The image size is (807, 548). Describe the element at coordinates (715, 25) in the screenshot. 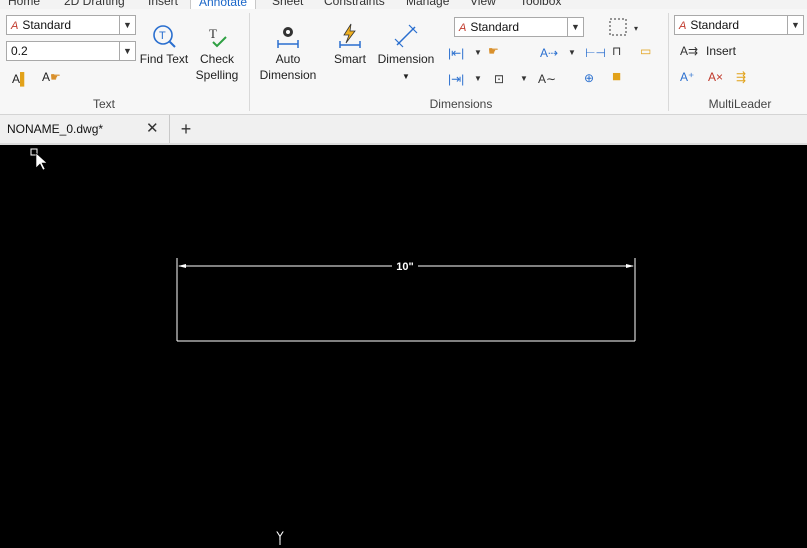

I see `multileader-style-value: Standard` at that location.